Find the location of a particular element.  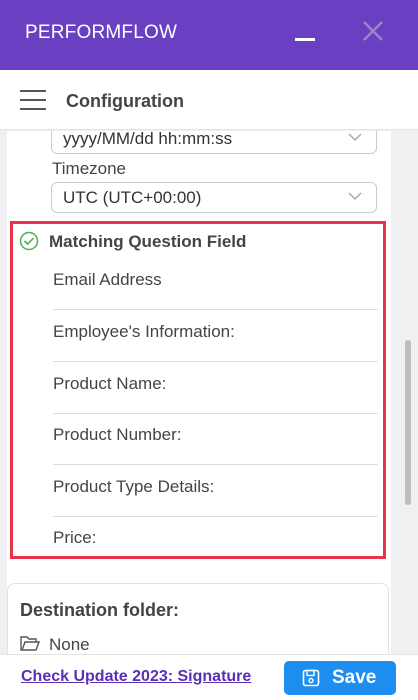

field-row-product-number: Product Number: is located at coordinates (215, 439).